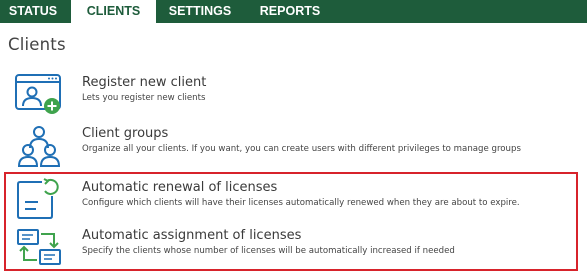 Image resolution: width=587 pixels, height=280 pixels. What do you see at coordinates (200, 11) in the screenshot?
I see `tab-settings: SETTINGS` at bounding box center [200, 11].